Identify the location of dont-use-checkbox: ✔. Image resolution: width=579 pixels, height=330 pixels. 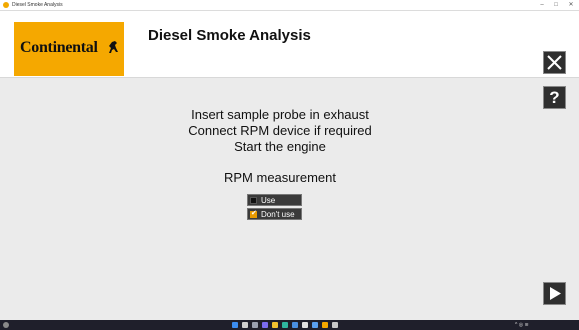
(253, 214).